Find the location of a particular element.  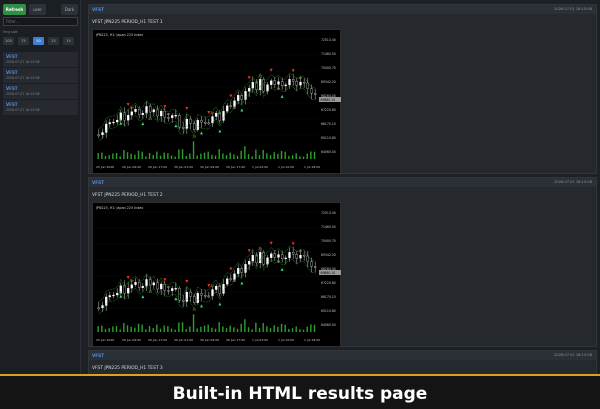

size-option-50: 50 is located at coordinates (38, 41).